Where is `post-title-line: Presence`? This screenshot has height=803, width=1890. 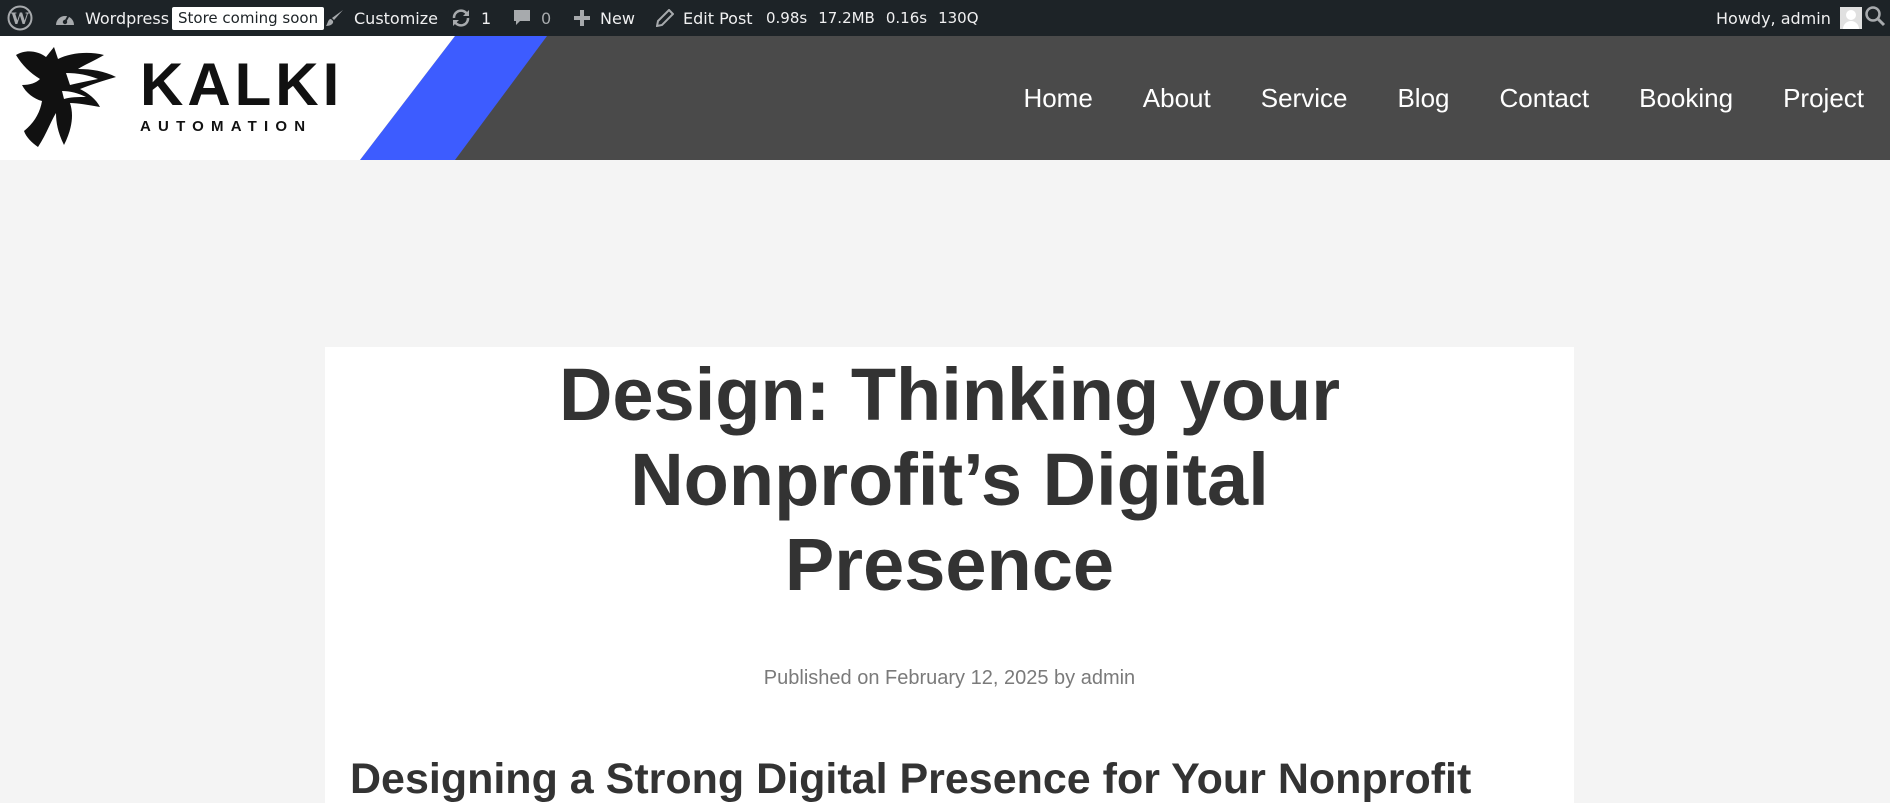
post-title-line: Presence is located at coordinates (949, 564).